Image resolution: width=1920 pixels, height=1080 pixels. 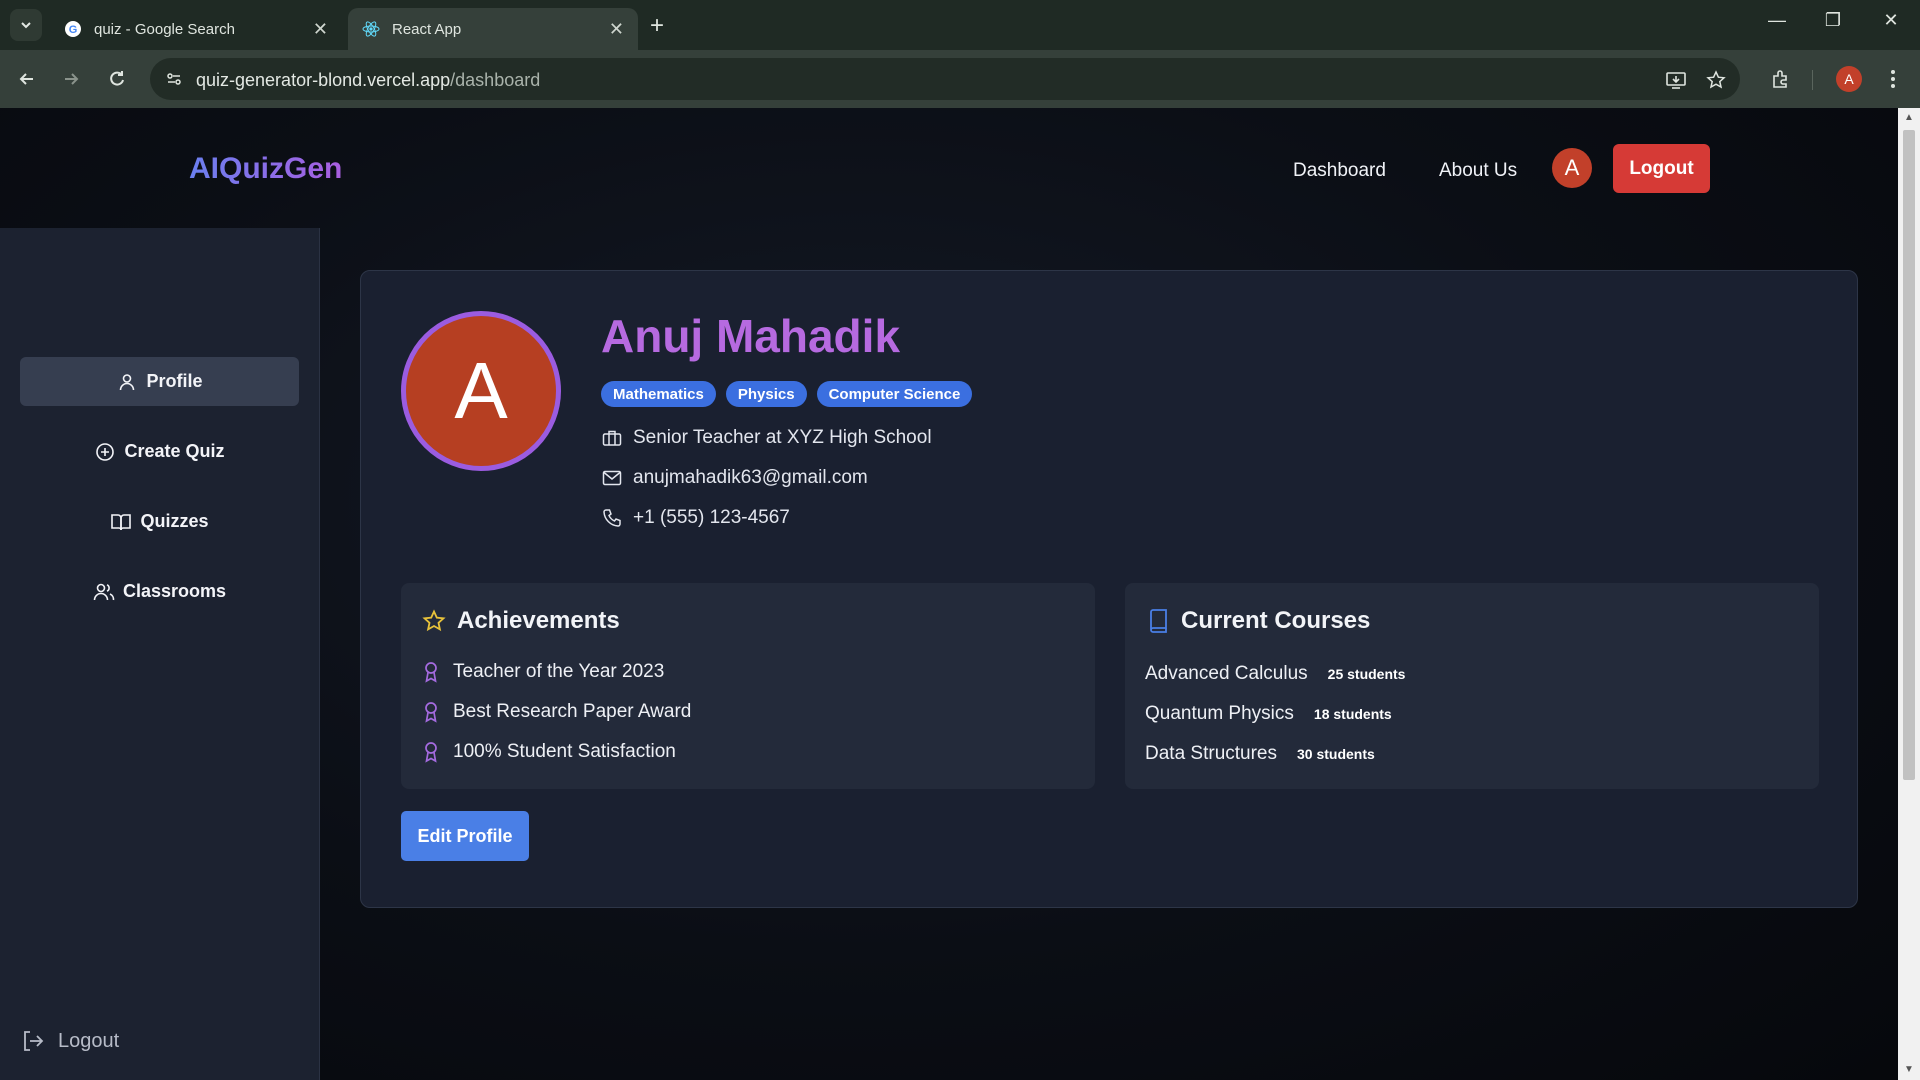 What do you see at coordinates (1849, 79) in the screenshot?
I see `browser-profile-avatar: A` at bounding box center [1849, 79].